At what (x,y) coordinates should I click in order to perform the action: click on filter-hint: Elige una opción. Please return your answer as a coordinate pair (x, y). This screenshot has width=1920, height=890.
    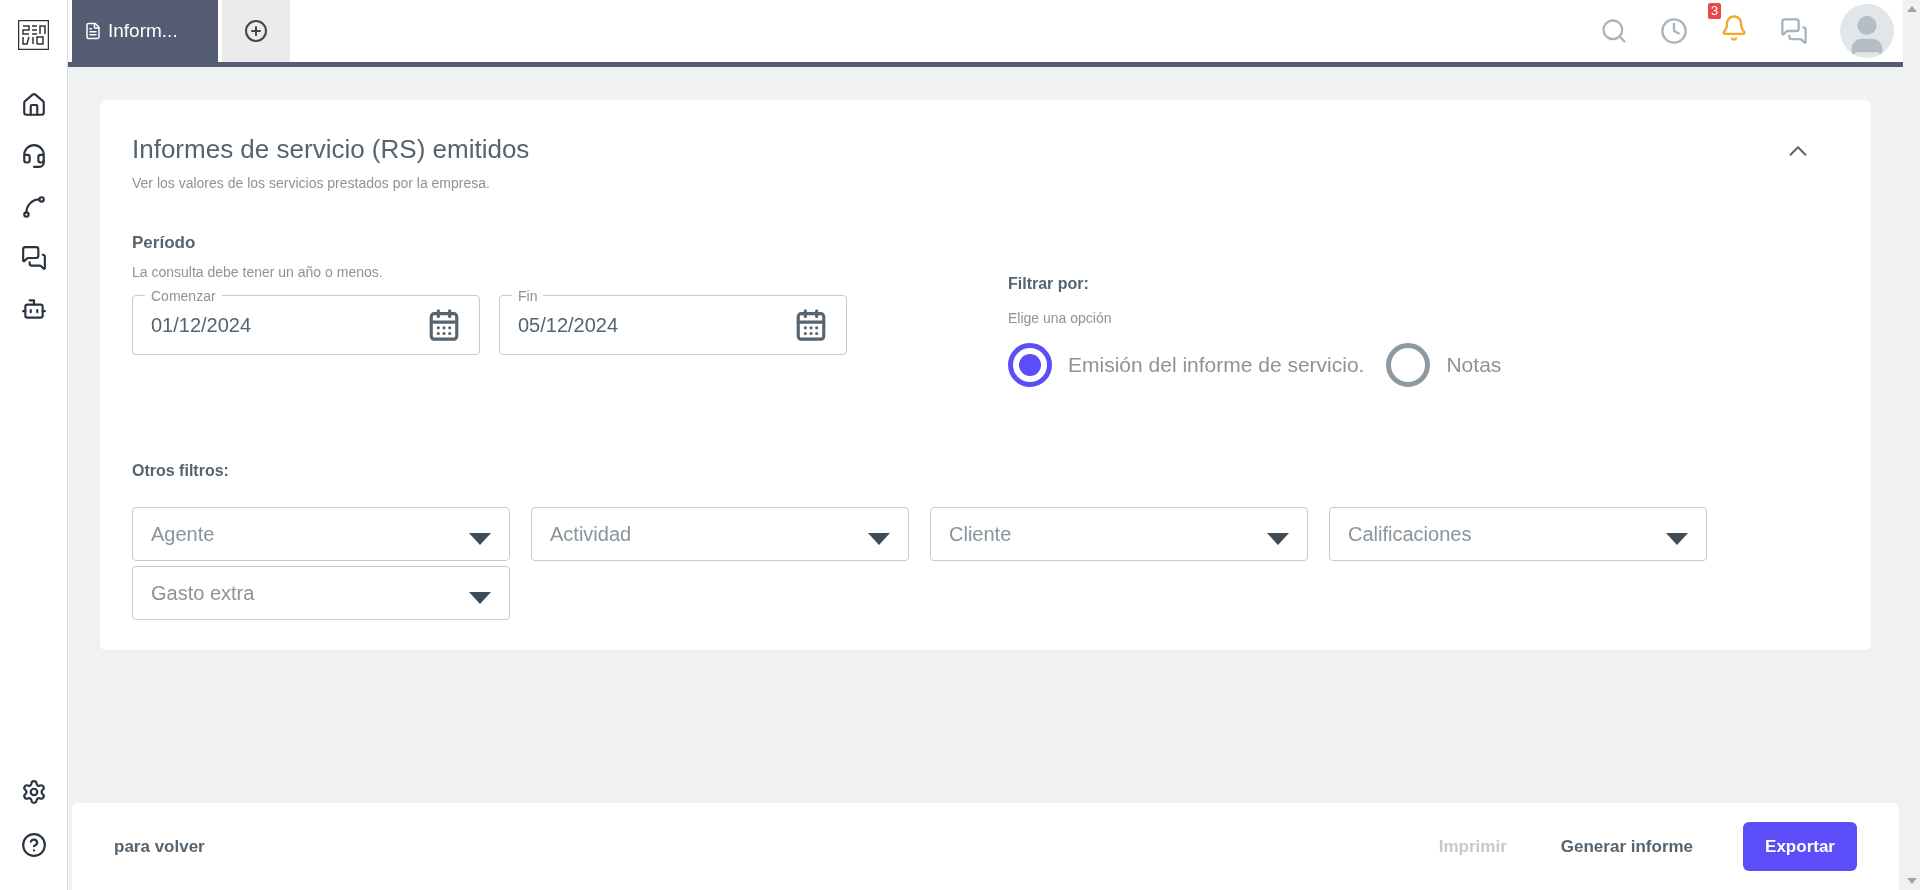
    Looking at the image, I should click on (1060, 318).